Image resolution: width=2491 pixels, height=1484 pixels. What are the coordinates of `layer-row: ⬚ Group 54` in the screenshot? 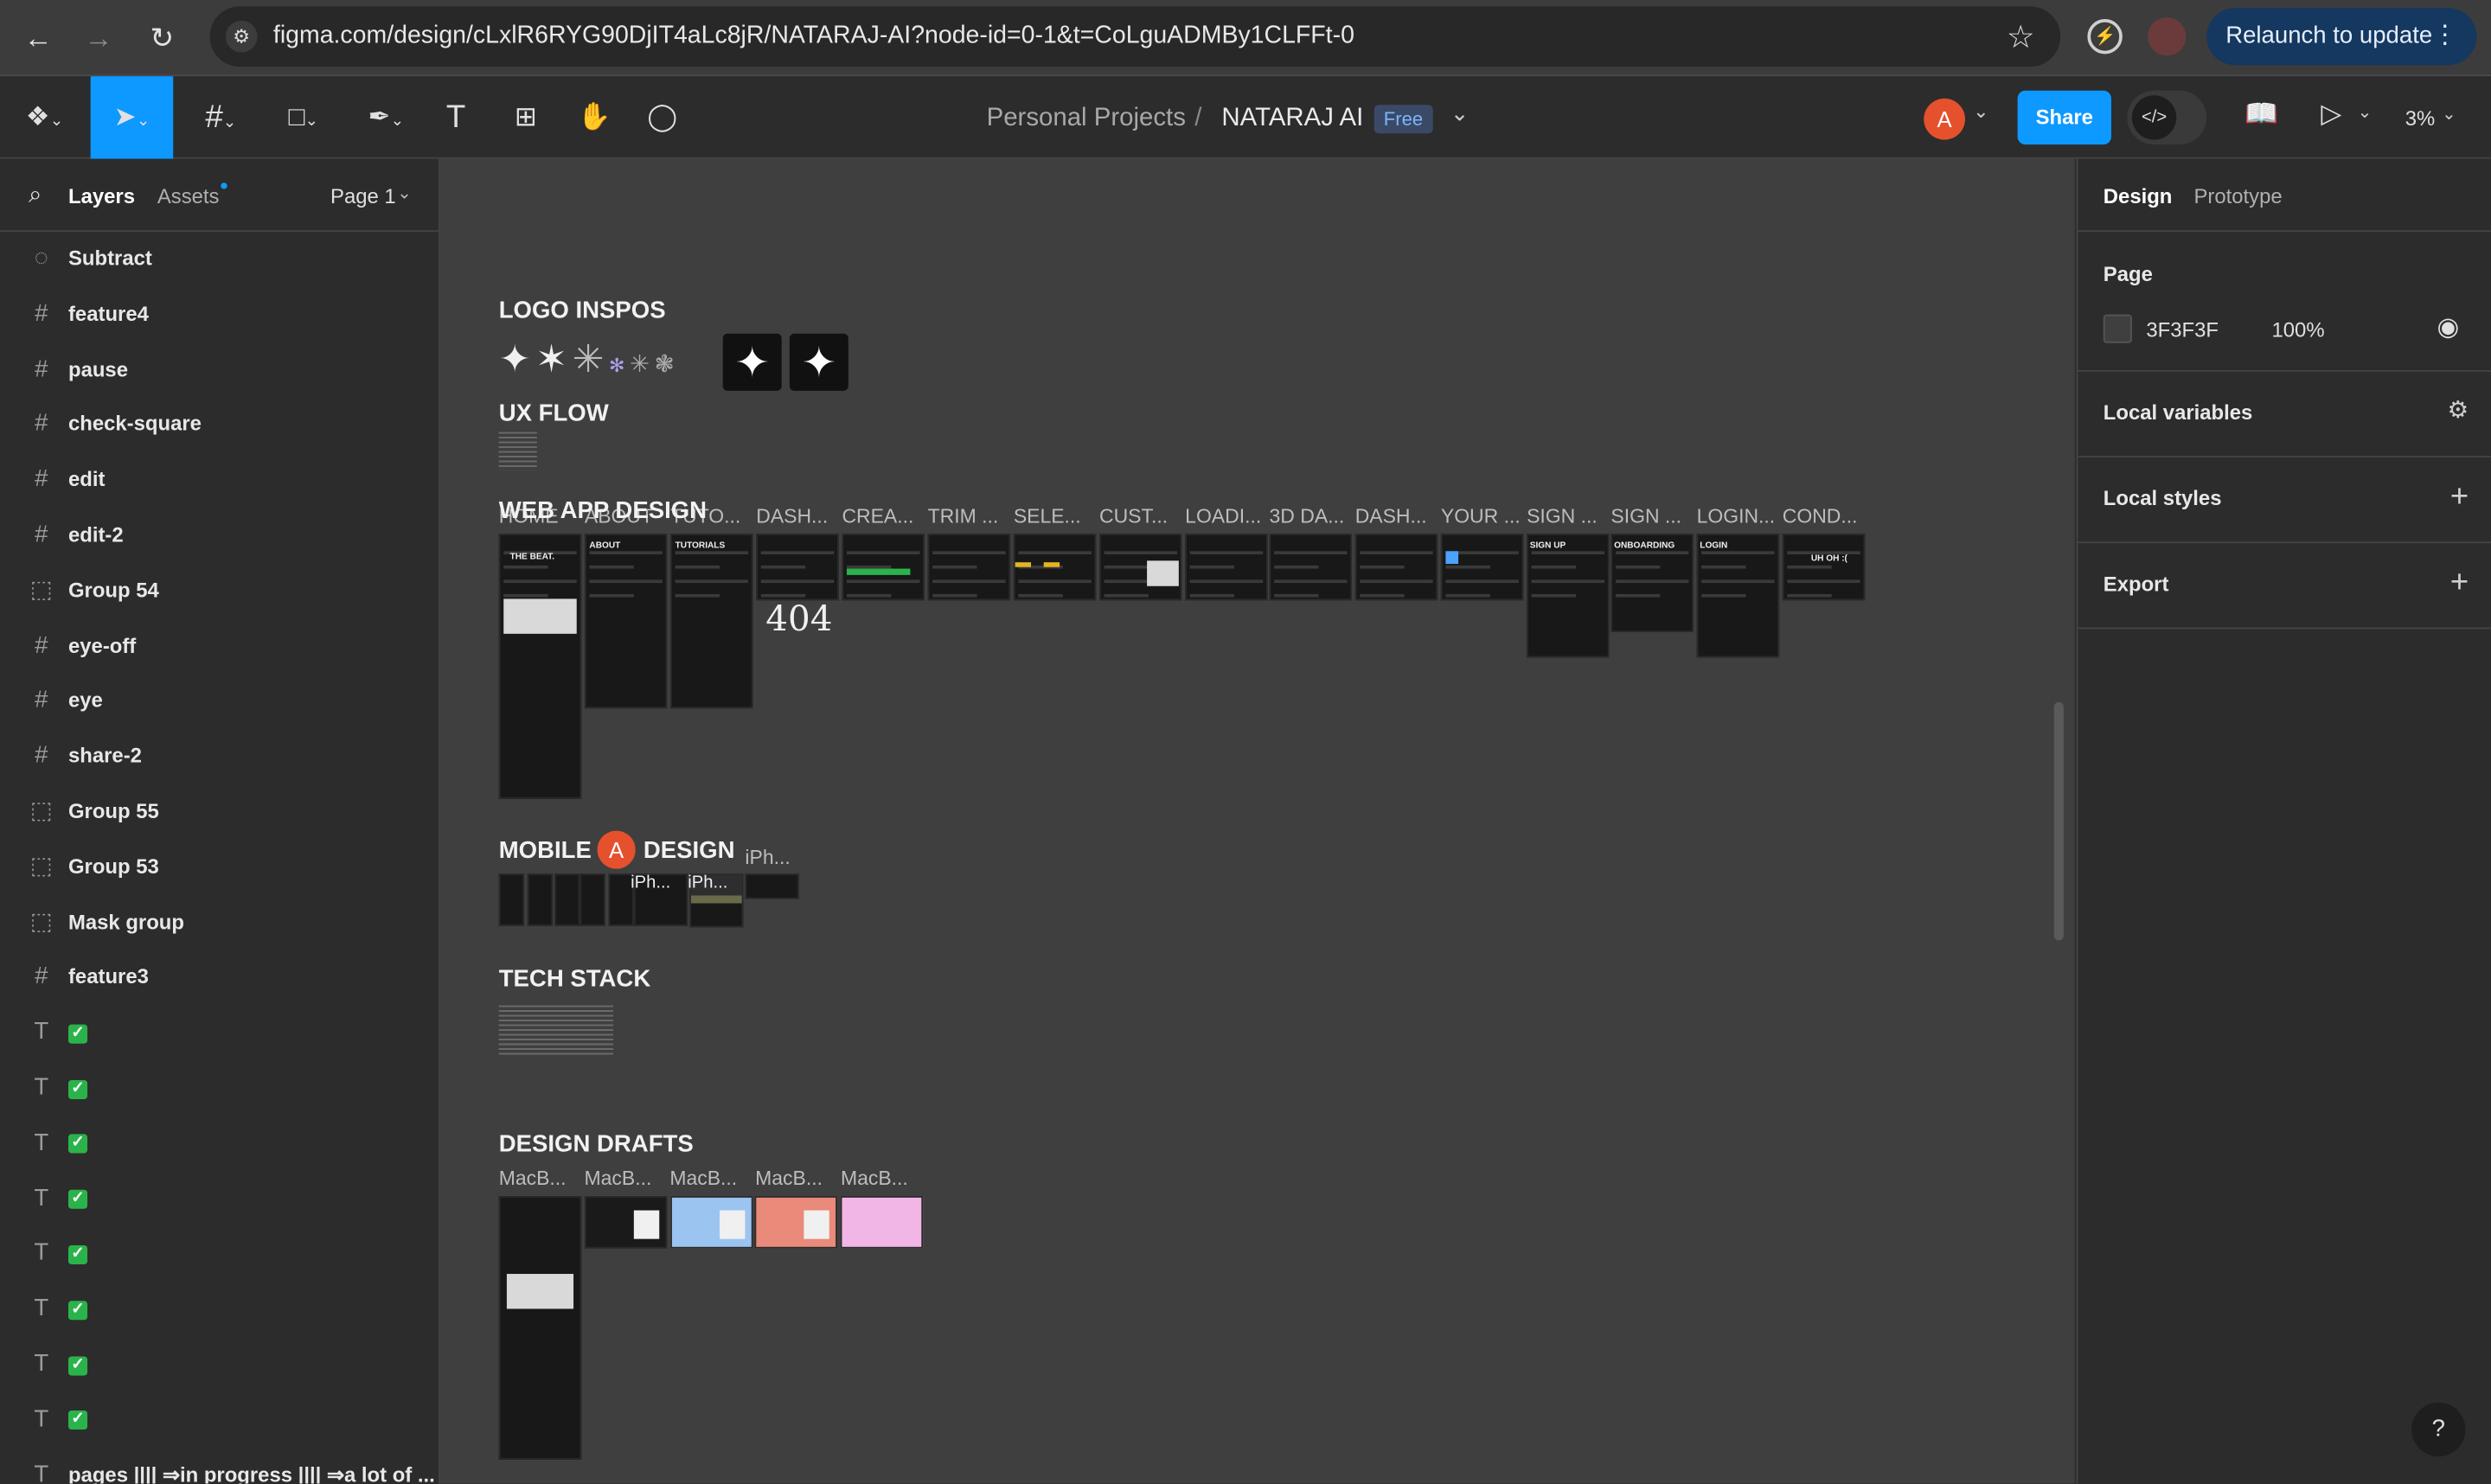 It's located at (220, 592).